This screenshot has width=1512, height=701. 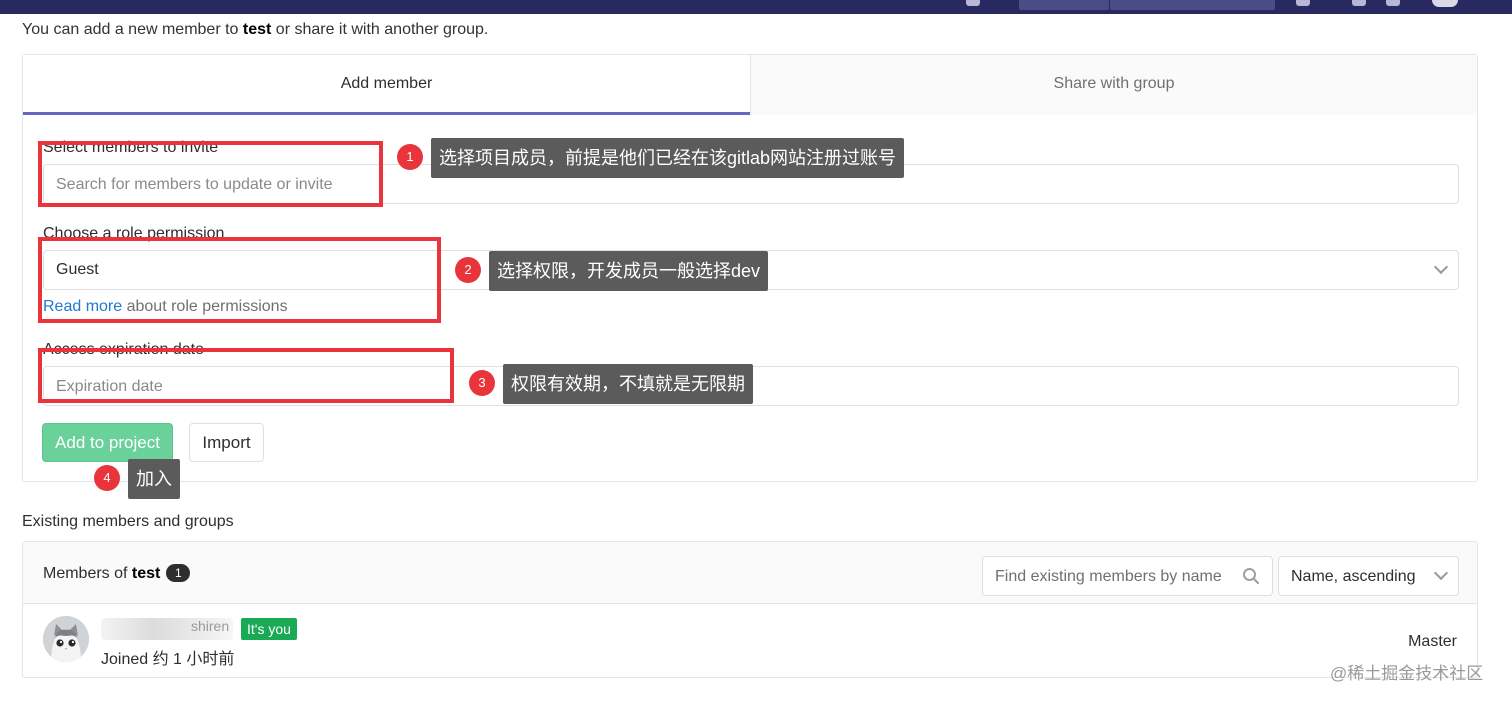 I want to click on sort-dropdown: Name, ascending, so click(x=1368, y=576).